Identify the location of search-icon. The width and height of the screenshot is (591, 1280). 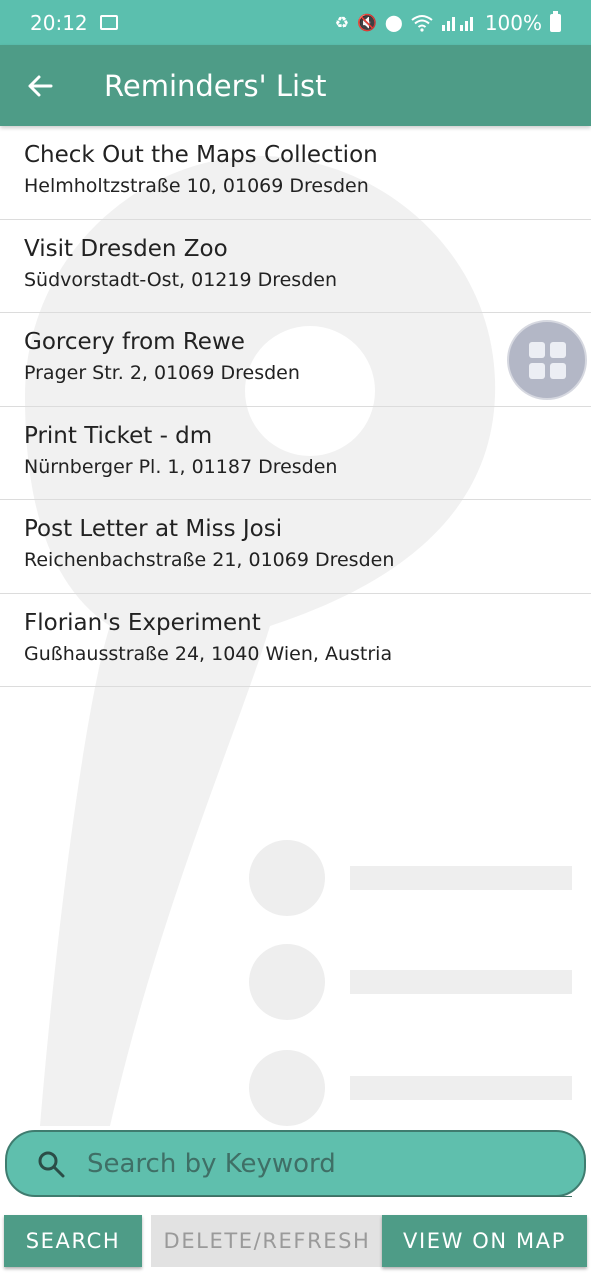
(51, 1164).